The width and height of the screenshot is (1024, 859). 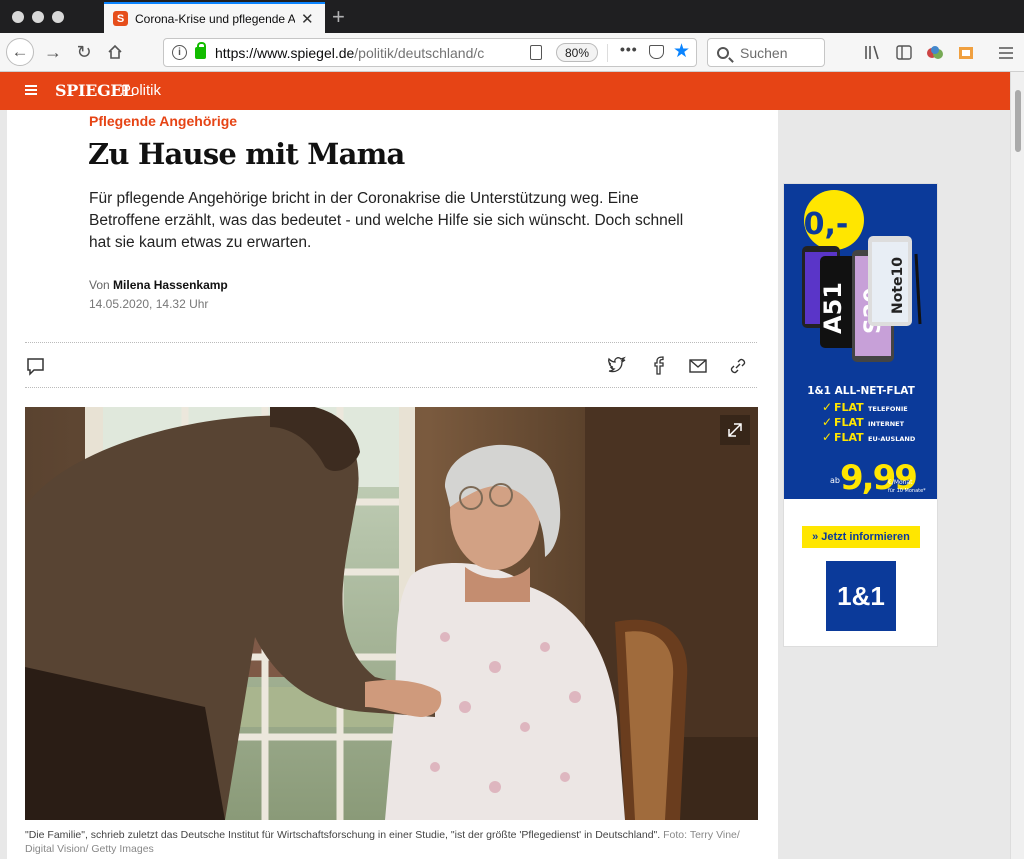 What do you see at coordinates (149, 304) in the screenshot?
I see `publish-date: 14.05.2020, 14.32 Uhr` at bounding box center [149, 304].